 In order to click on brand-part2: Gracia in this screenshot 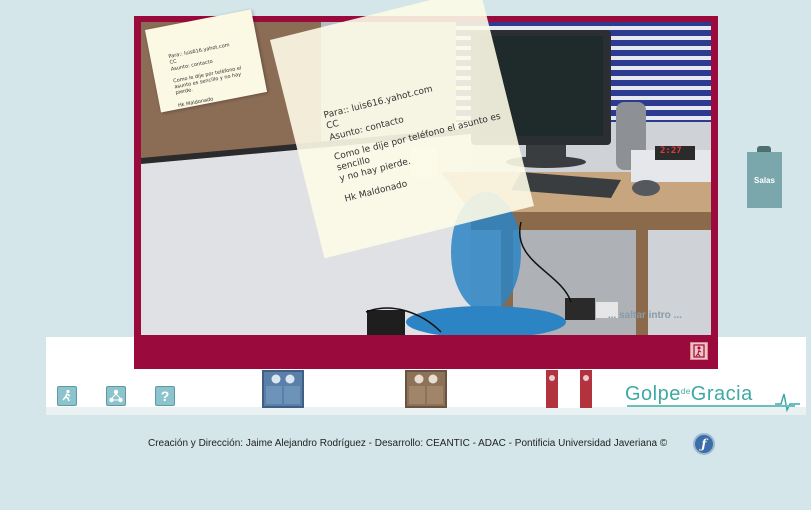, I will do `click(721, 394)`.